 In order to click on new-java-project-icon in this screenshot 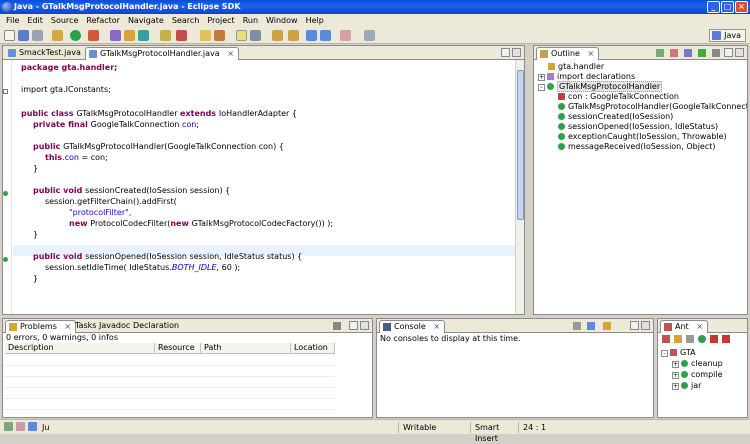, I will do `click(115, 35)`.